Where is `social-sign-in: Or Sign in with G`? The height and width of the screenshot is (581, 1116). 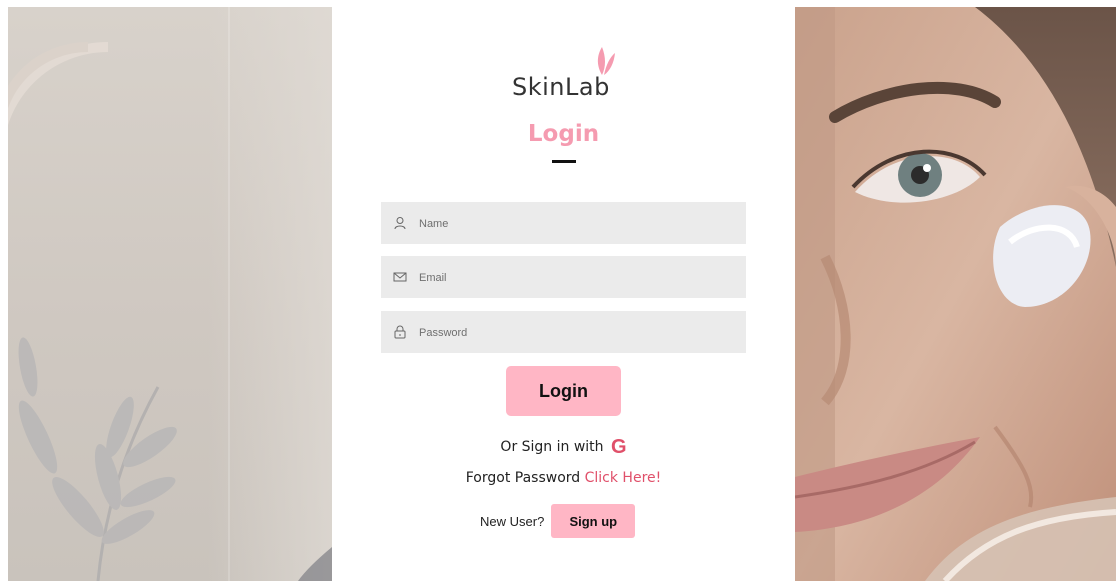 social-sign-in: Or Sign in with G is located at coordinates (563, 447).